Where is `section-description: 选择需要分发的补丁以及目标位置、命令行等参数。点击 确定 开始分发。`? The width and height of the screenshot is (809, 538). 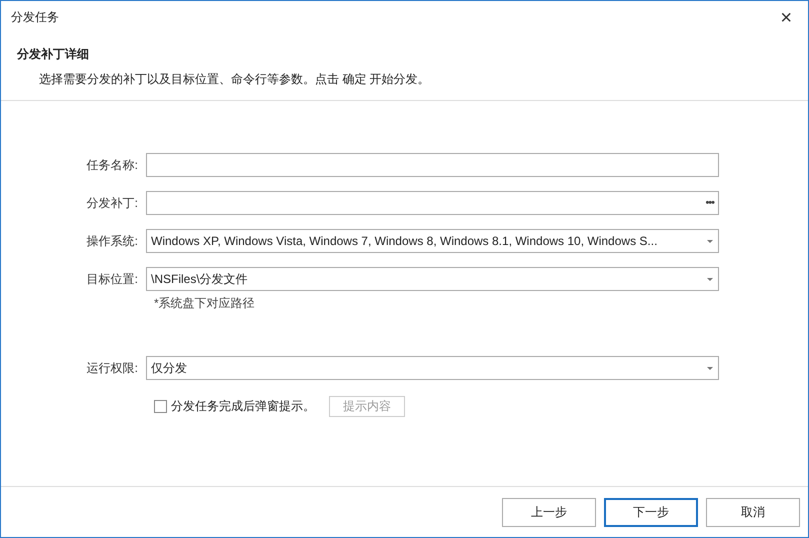 section-description: 选择需要分发的补丁以及目标位置、命令行等参数。点击 确定 开始分发。 is located at coordinates (234, 79).